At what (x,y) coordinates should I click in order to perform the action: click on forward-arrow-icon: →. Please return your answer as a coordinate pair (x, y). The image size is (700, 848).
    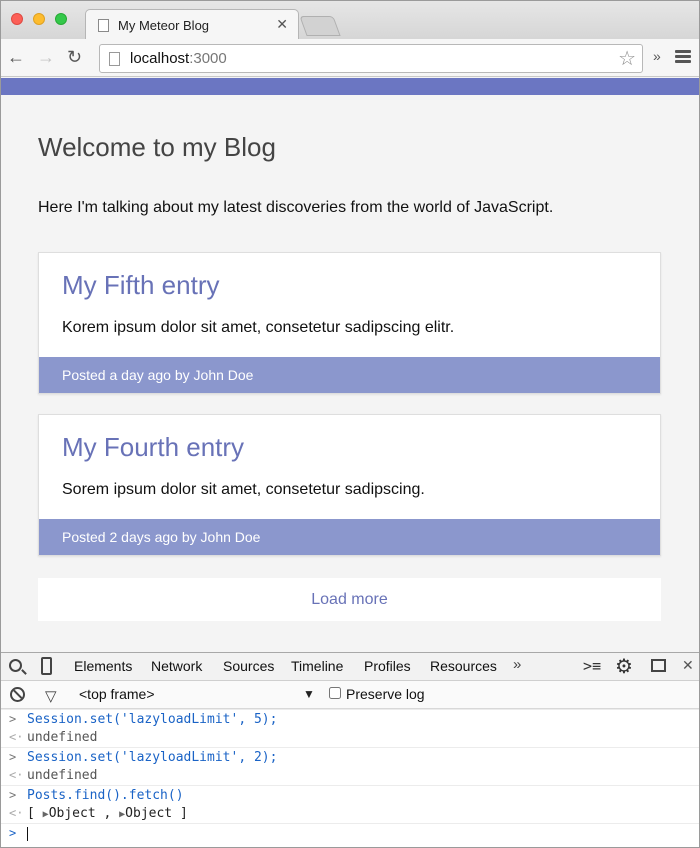
    Looking at the image, I should click on (46, 57).